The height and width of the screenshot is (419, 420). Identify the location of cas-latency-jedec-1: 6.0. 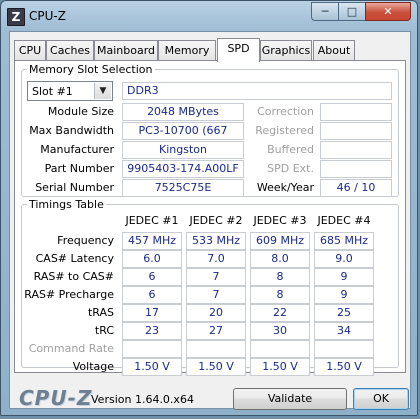
(152, 259).